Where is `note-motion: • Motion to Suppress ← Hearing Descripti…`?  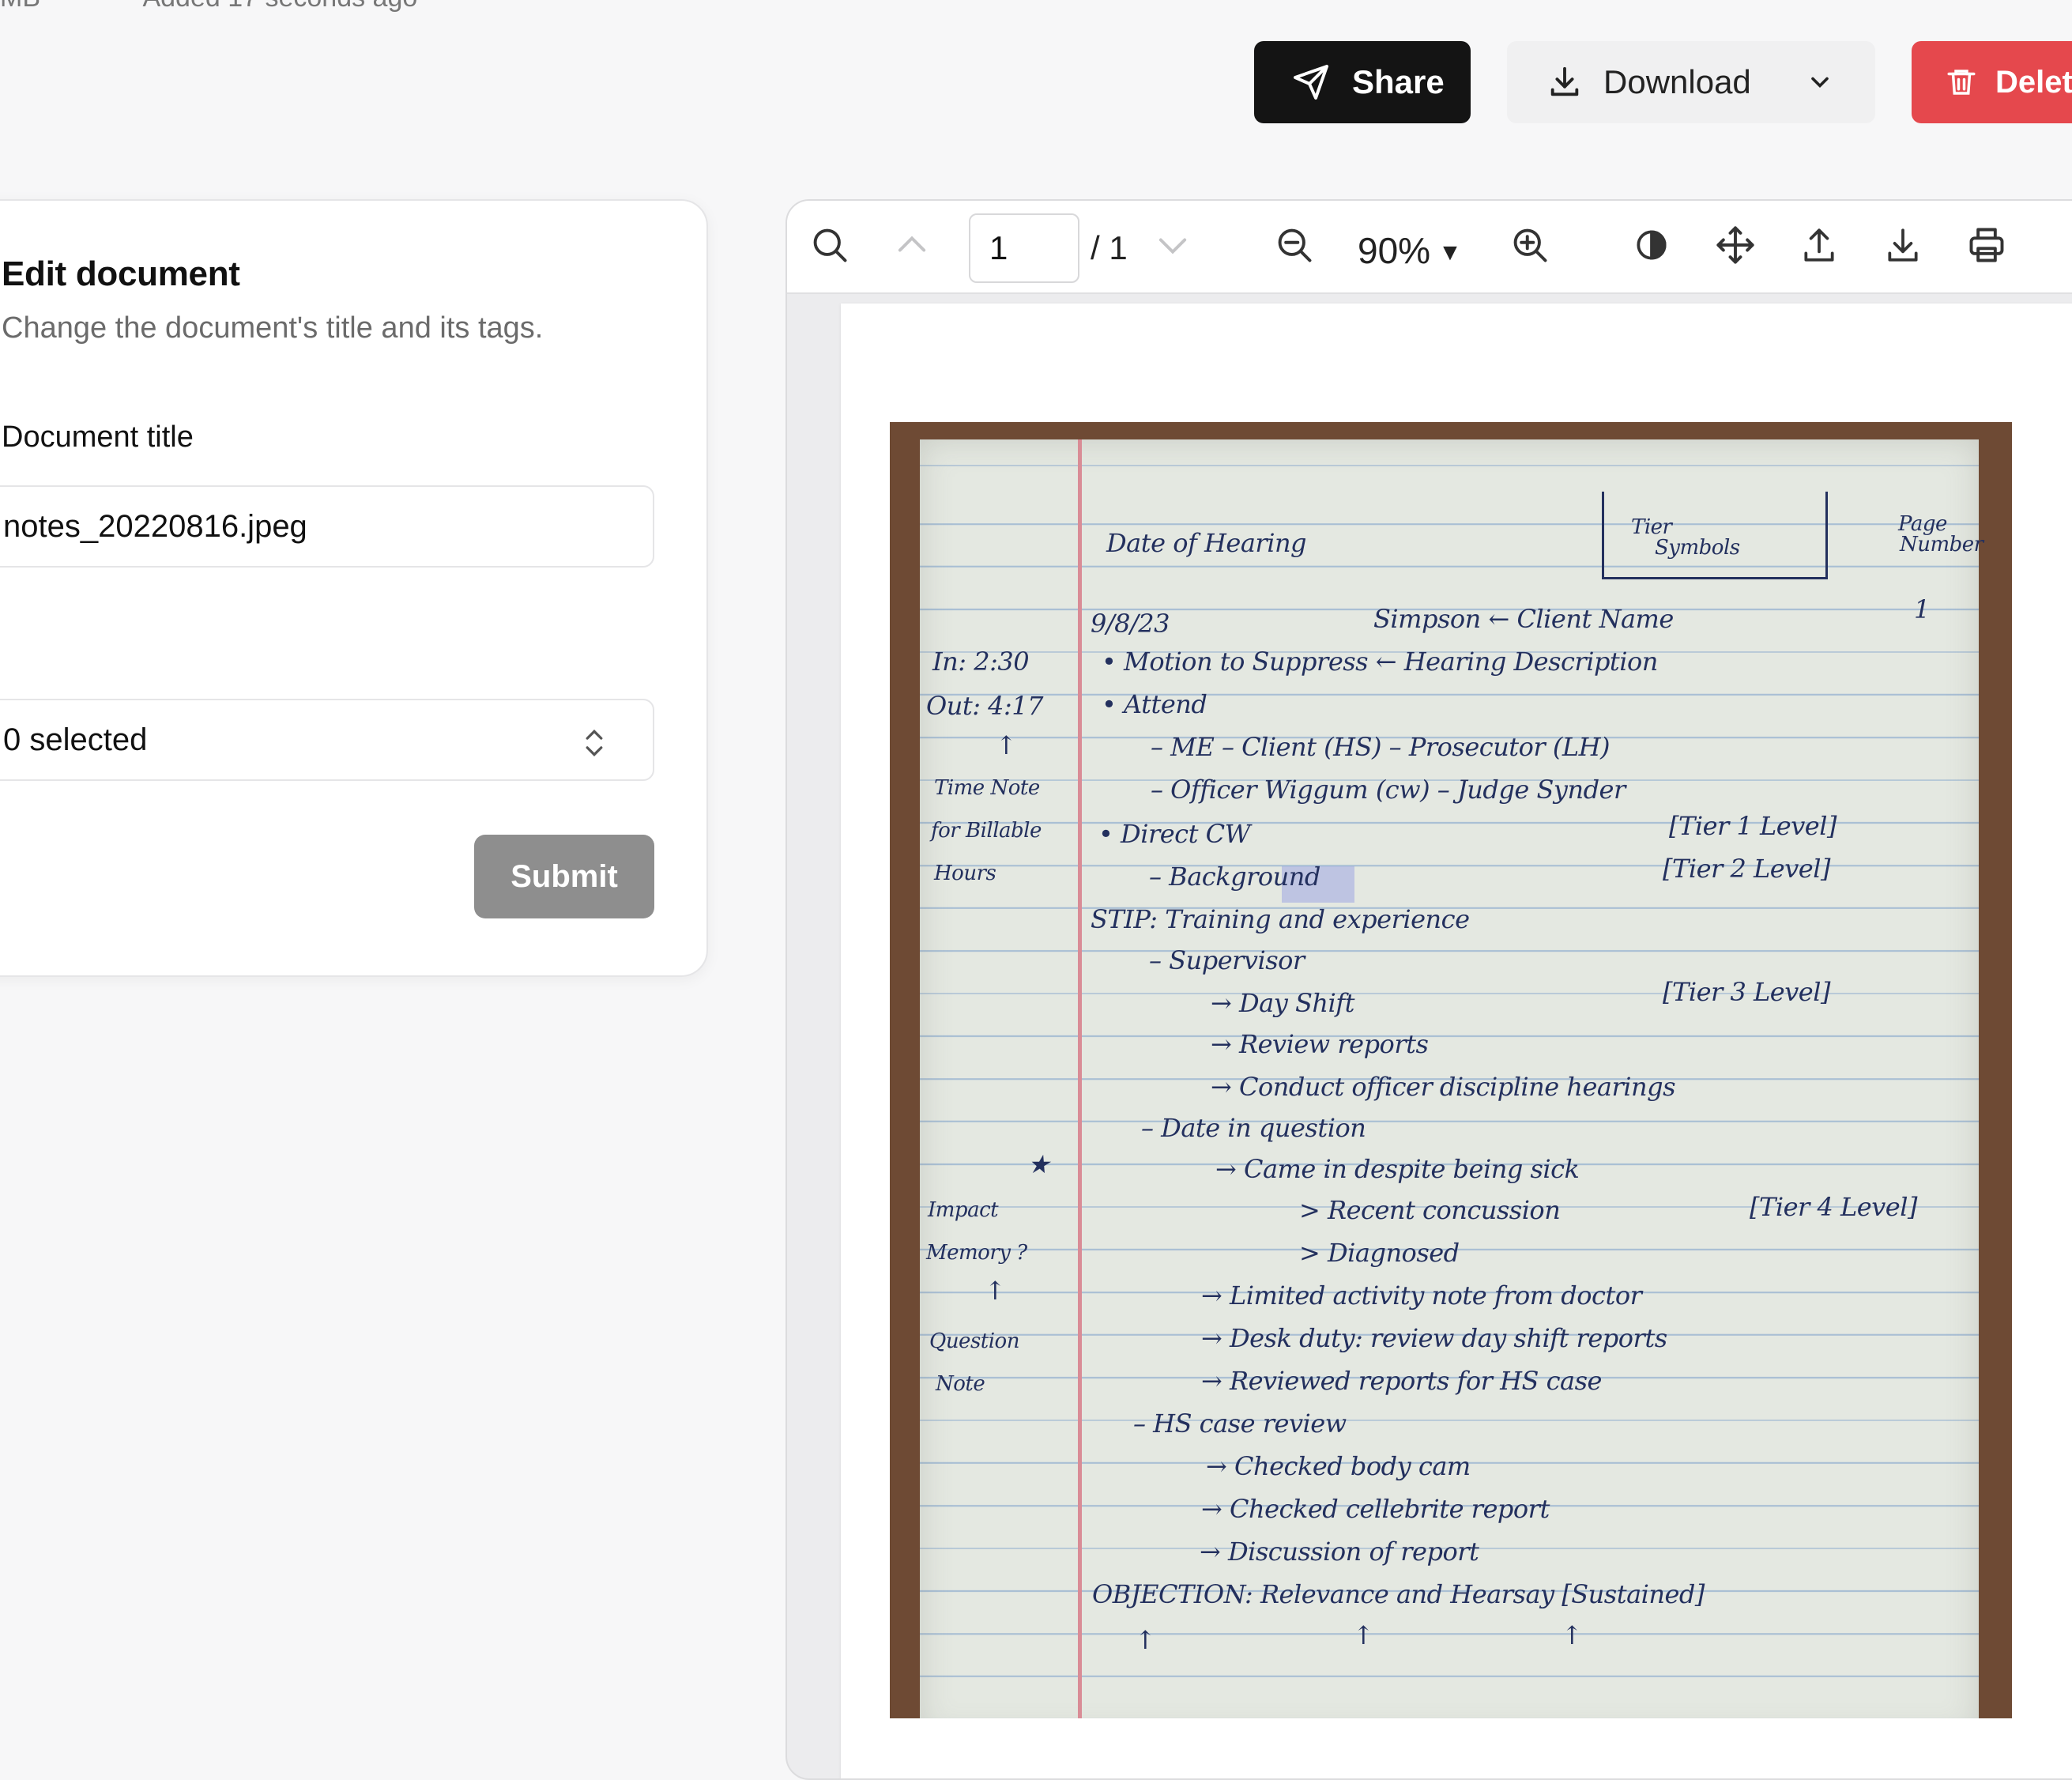
note-motion: • Motion to Suppress ← Hearing Descripti… is located at coordinates (1380, 662).